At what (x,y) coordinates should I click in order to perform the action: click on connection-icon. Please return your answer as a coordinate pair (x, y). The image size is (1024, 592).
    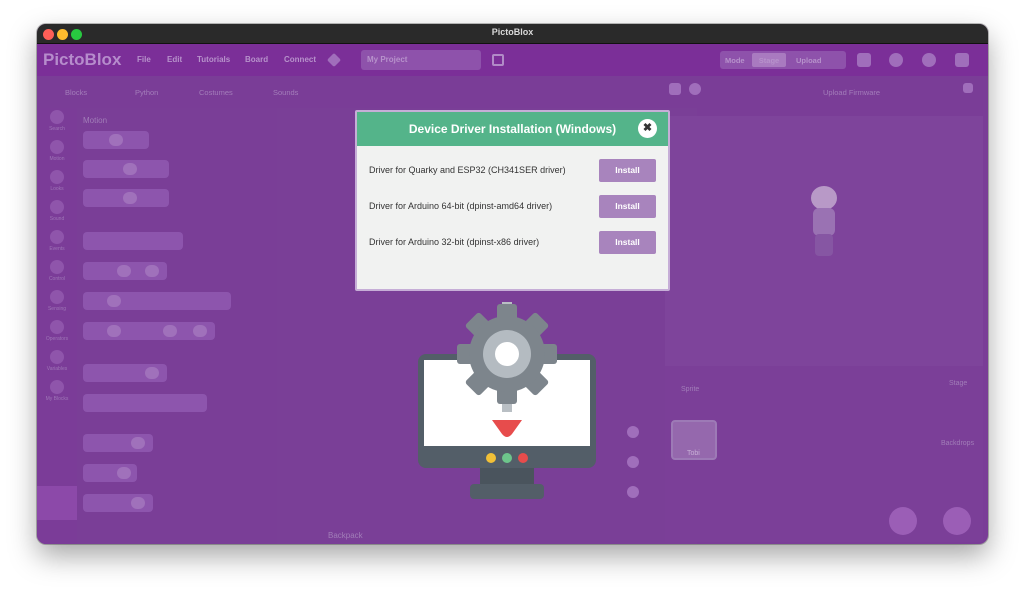
    Looking at the image, I should click on (962, 60).